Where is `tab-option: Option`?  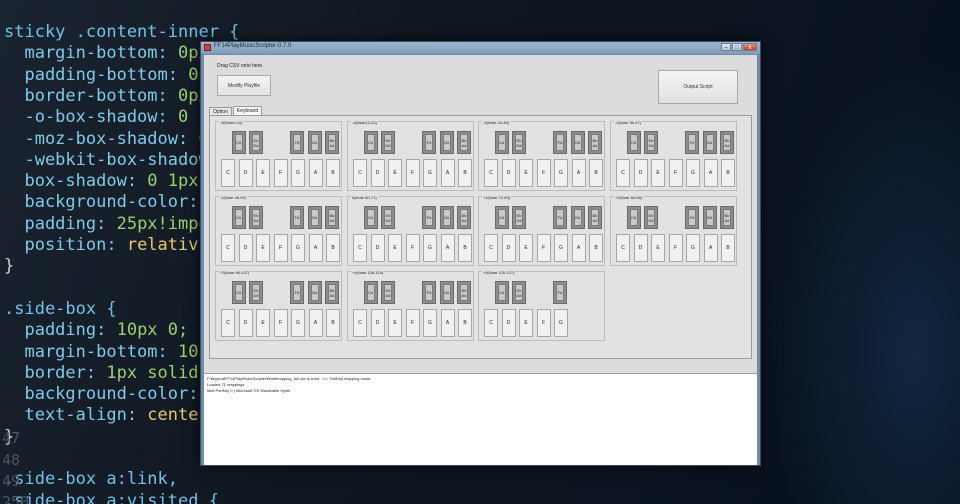 tab-option: Option is located at coordinates (220, 111).